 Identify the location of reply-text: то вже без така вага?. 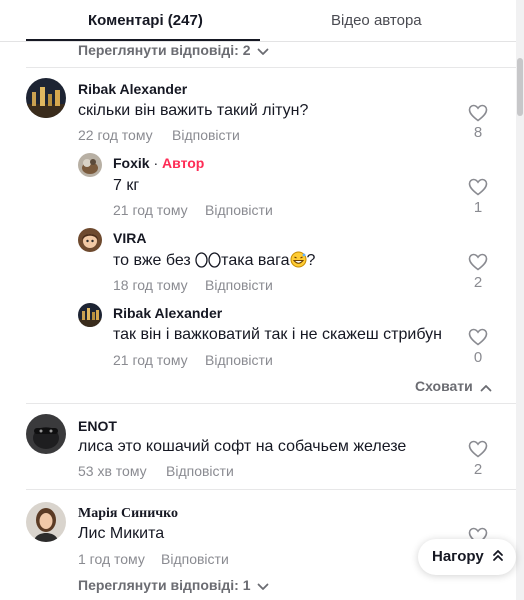
(214, 262).